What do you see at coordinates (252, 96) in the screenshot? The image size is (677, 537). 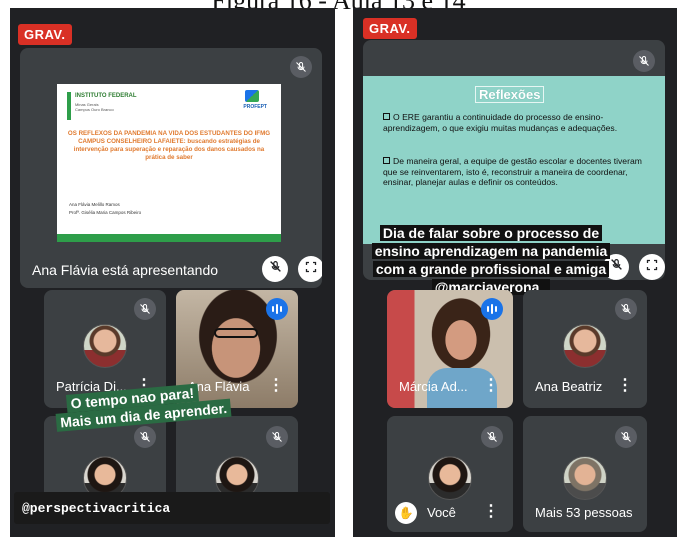 I see `profept-logo` at bounding box center [252, 96].